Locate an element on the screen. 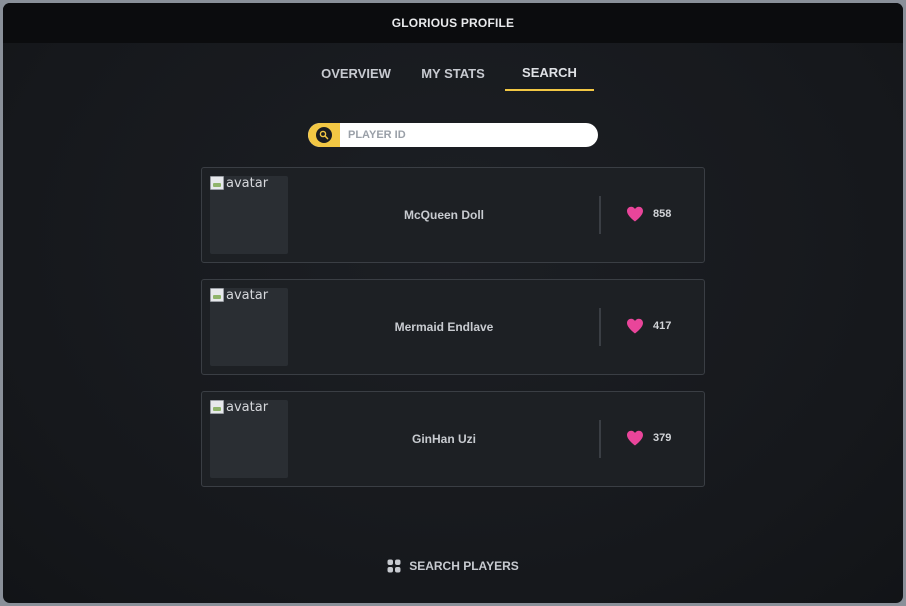 Image resolution: width=906 pixels, height=606 pixels. tab-bar: OVERVIEW MY STATS SEARCH is located at coordinates (453, 77).